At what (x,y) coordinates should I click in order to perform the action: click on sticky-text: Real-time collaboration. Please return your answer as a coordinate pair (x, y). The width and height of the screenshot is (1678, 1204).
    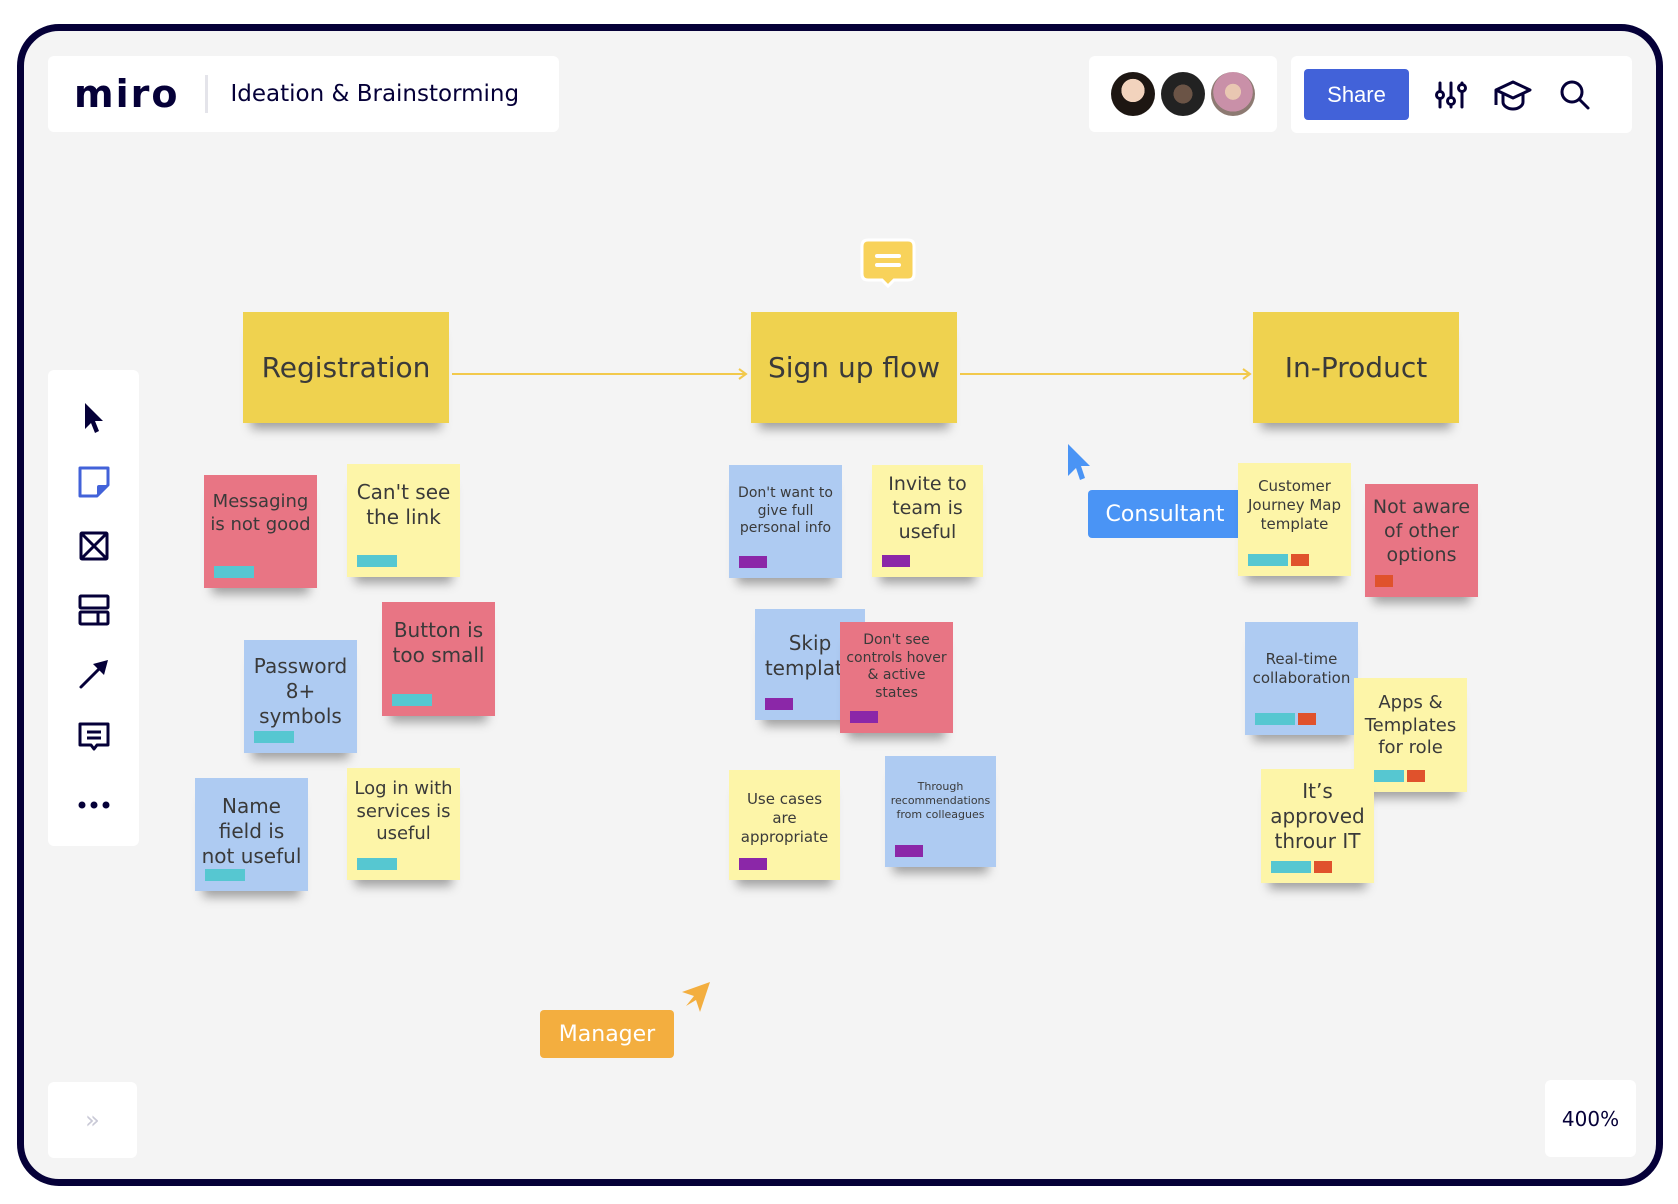
    Looking at the image, I should click on (1301, 668).